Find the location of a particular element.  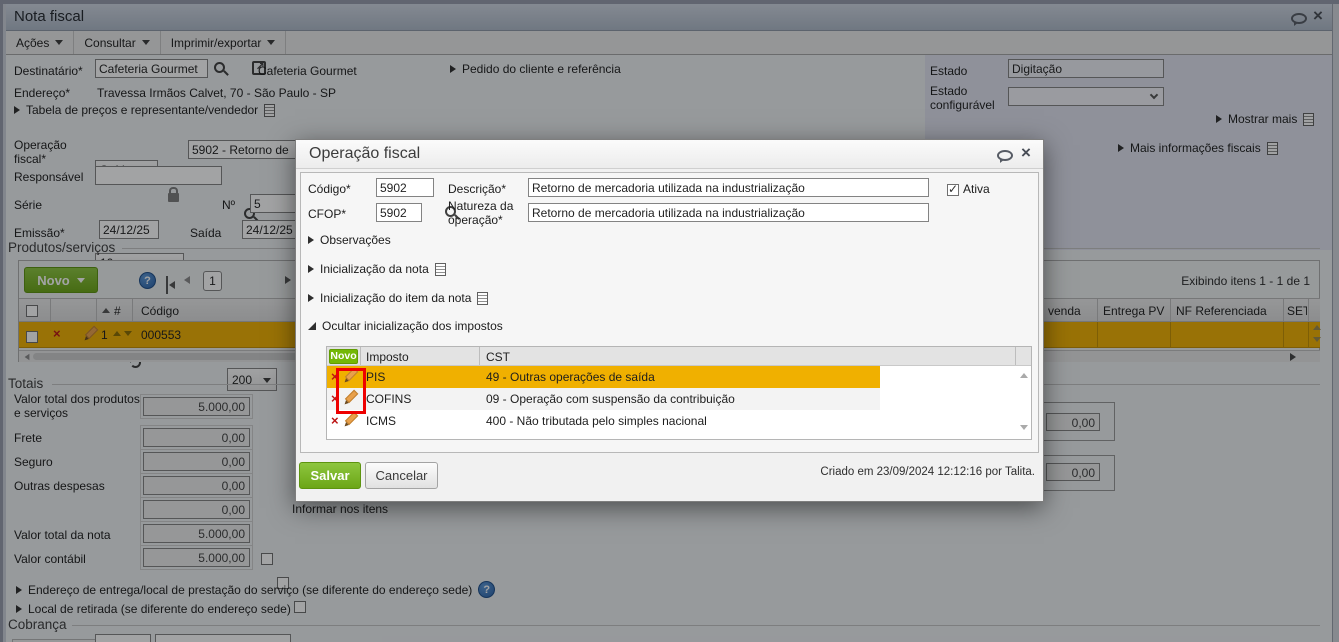

section-observacoes: Observações is located at coordinates (349, 240).